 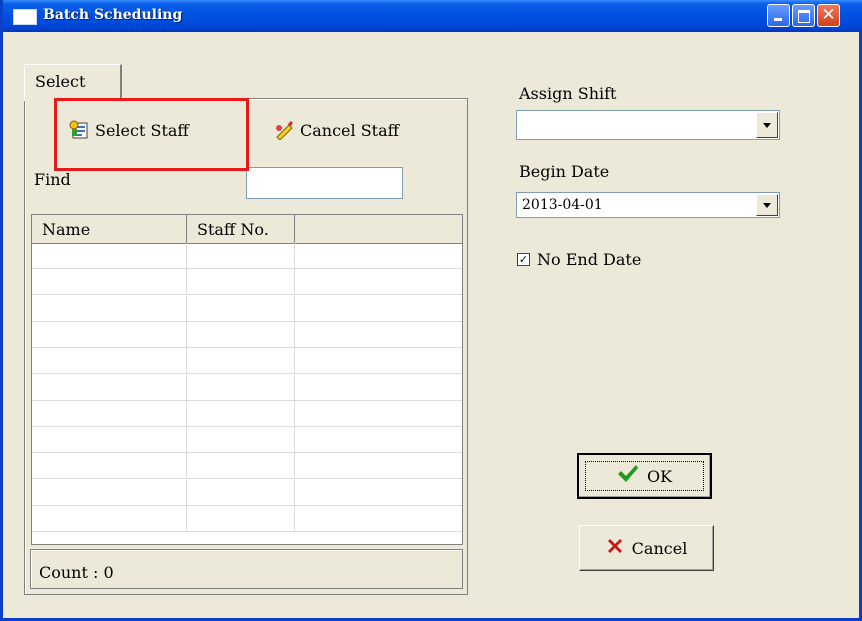 I want to click on x-icon, so click(x=615, y=548).